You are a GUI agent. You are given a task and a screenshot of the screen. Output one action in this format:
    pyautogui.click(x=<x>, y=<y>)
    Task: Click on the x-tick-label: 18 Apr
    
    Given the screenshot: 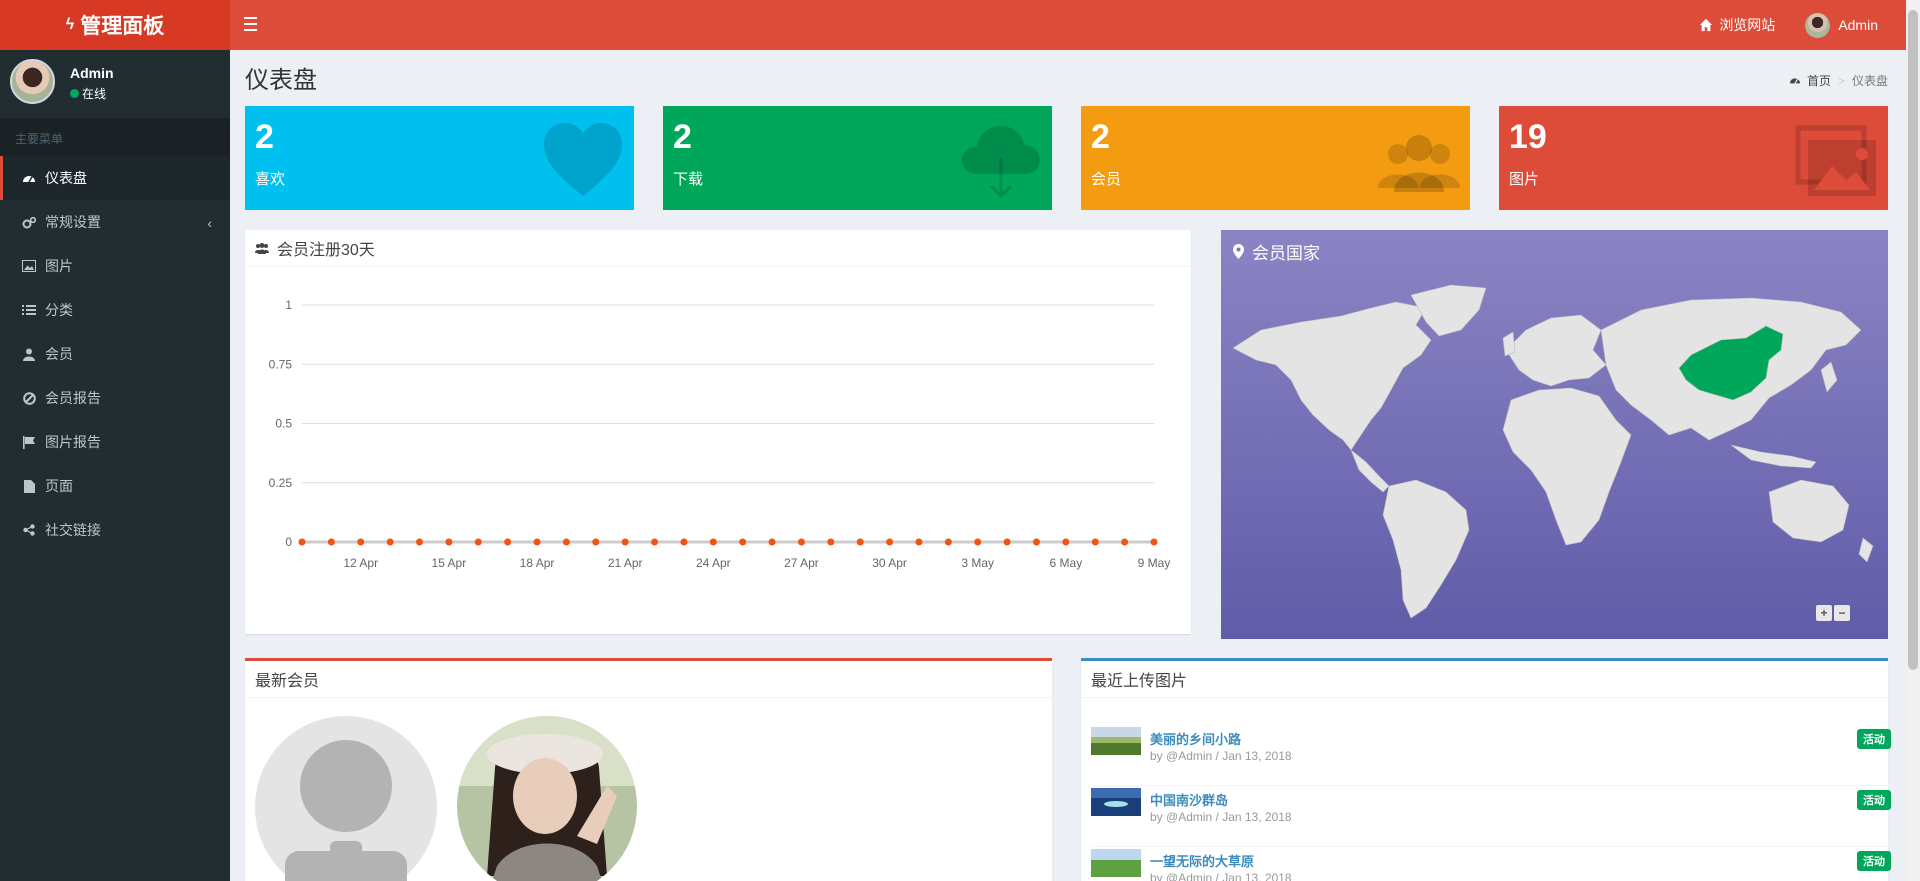 What is the action you would take?
    pyautogui.click(x=537, y=563)
    